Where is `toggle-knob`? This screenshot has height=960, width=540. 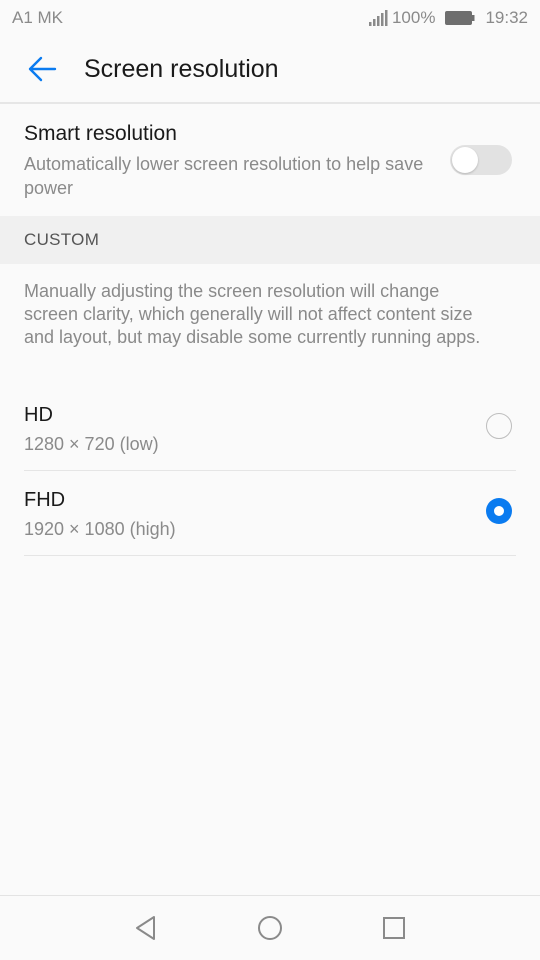 toggle-knob is located at coordinates (465, 160).